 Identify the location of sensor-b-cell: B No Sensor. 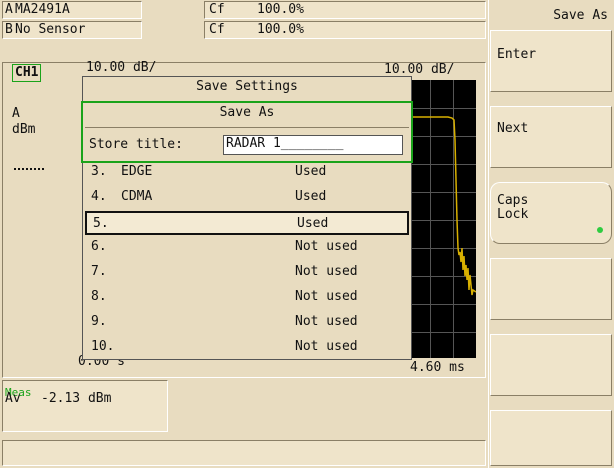
(72, 30).